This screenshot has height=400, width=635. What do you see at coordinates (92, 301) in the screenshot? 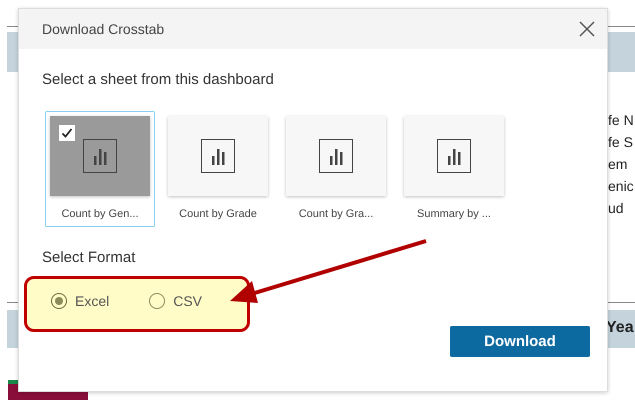
I see `format-option-label: Excel` at bounding box center [92, 301].